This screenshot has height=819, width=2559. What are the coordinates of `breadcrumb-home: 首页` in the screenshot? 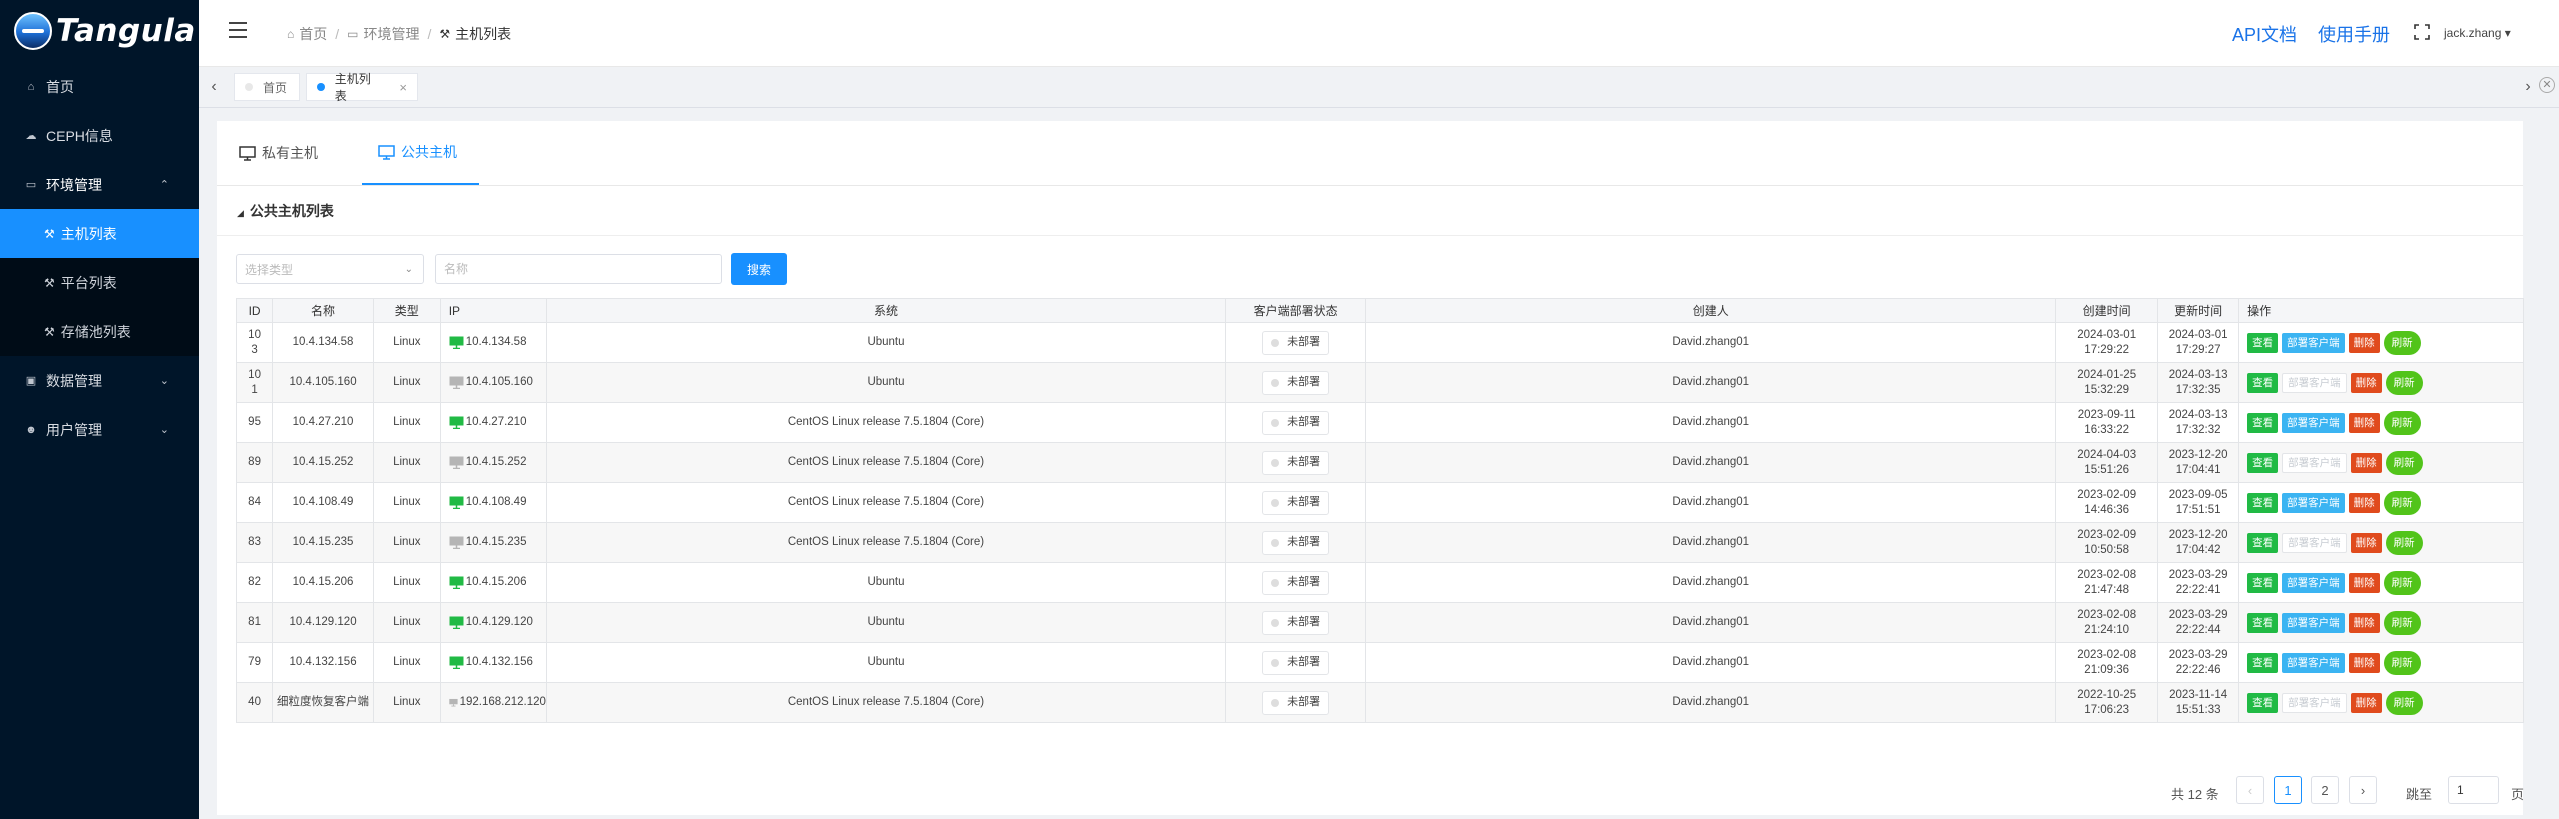 It's located at (313, 34).